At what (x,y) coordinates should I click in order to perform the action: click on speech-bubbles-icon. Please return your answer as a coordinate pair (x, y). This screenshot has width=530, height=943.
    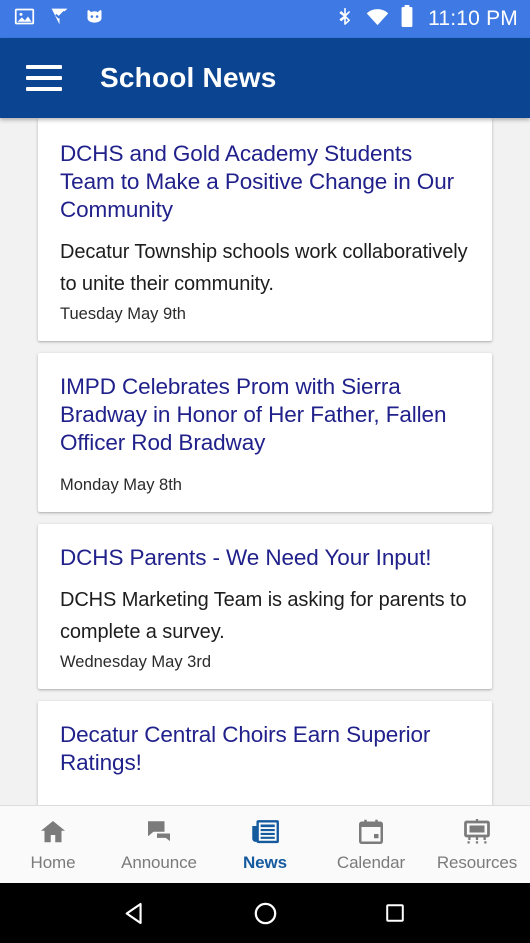
    Looking at the image, I should click on (159, 832).